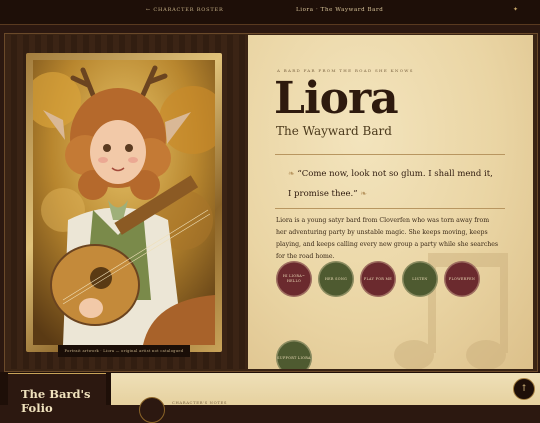 This screenshot has width=540, height=423. What do you see at coordinates (336, 98) in the screenshot?
I see `character-name: Liora` at bounding box center [336, 98].